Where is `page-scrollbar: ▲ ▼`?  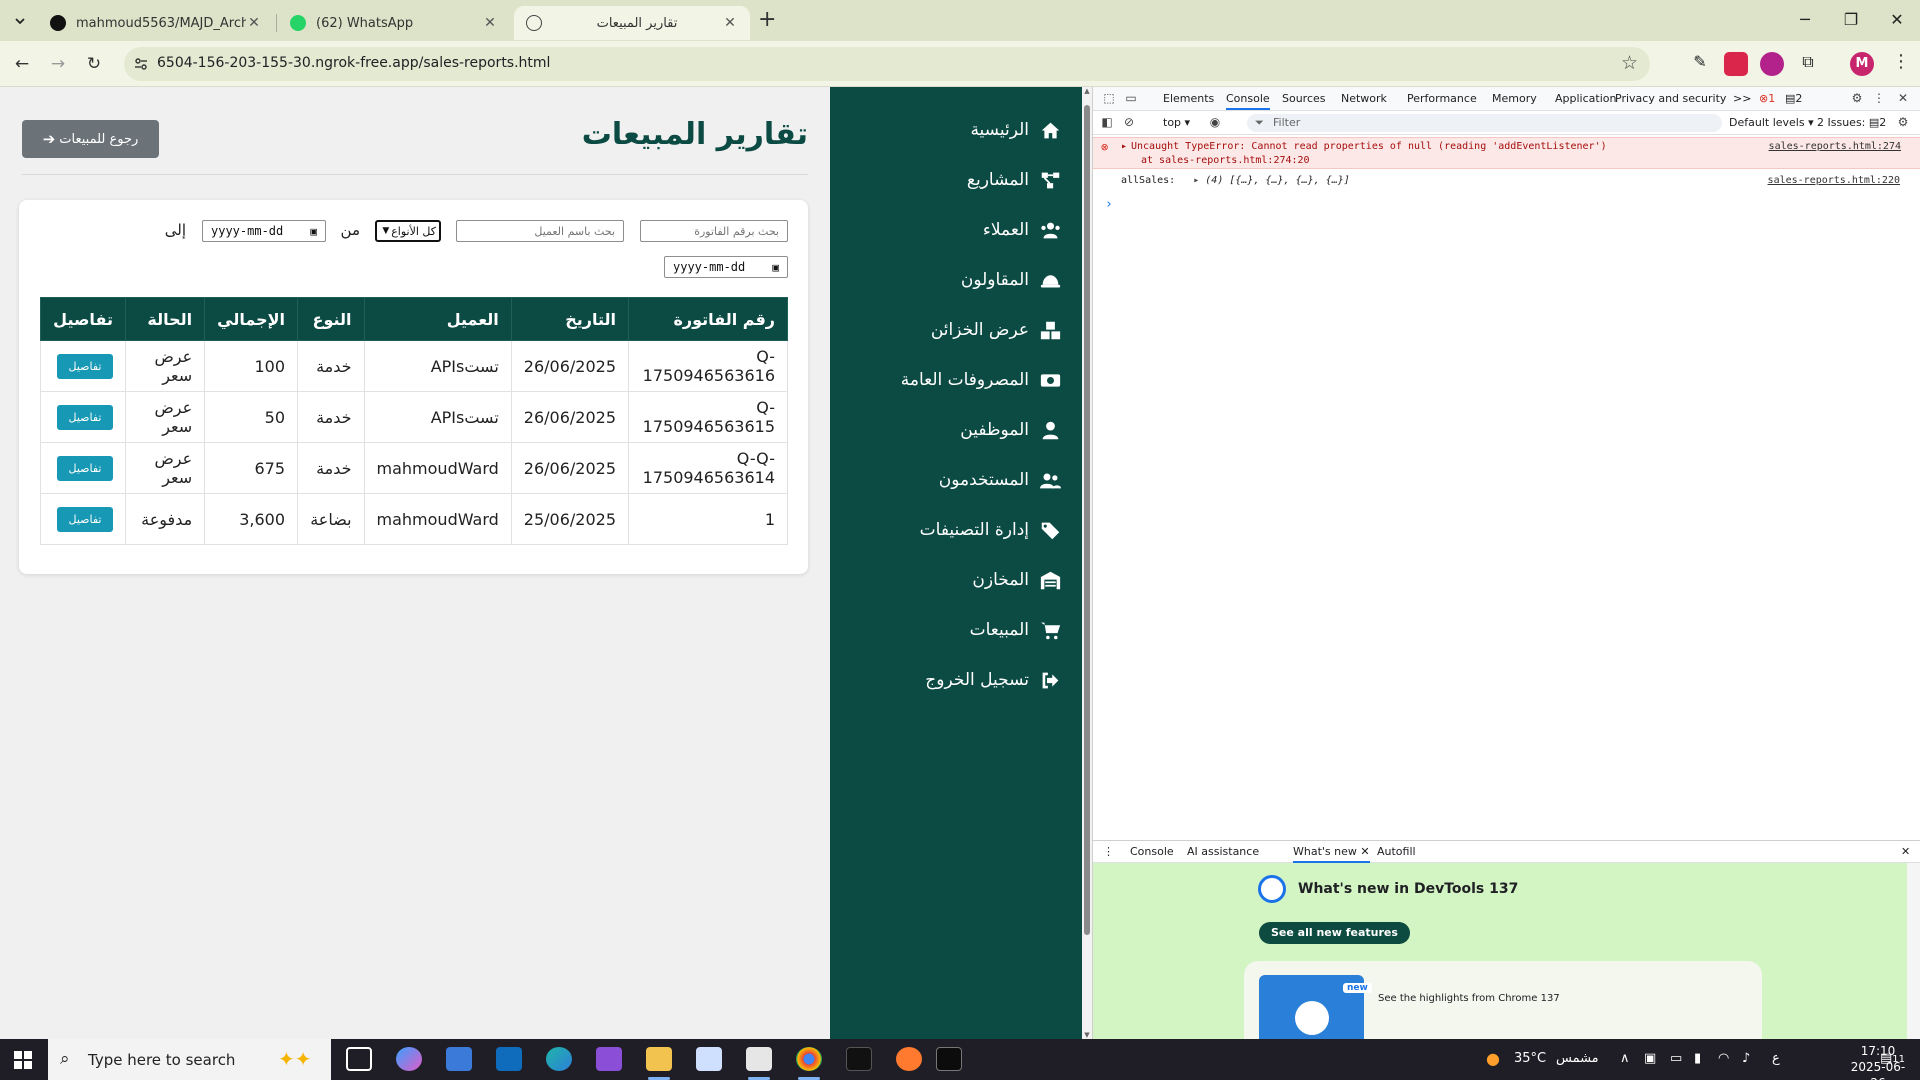
page-scrollbar: ▲ ▼ is located at coordinates (1087, 563).